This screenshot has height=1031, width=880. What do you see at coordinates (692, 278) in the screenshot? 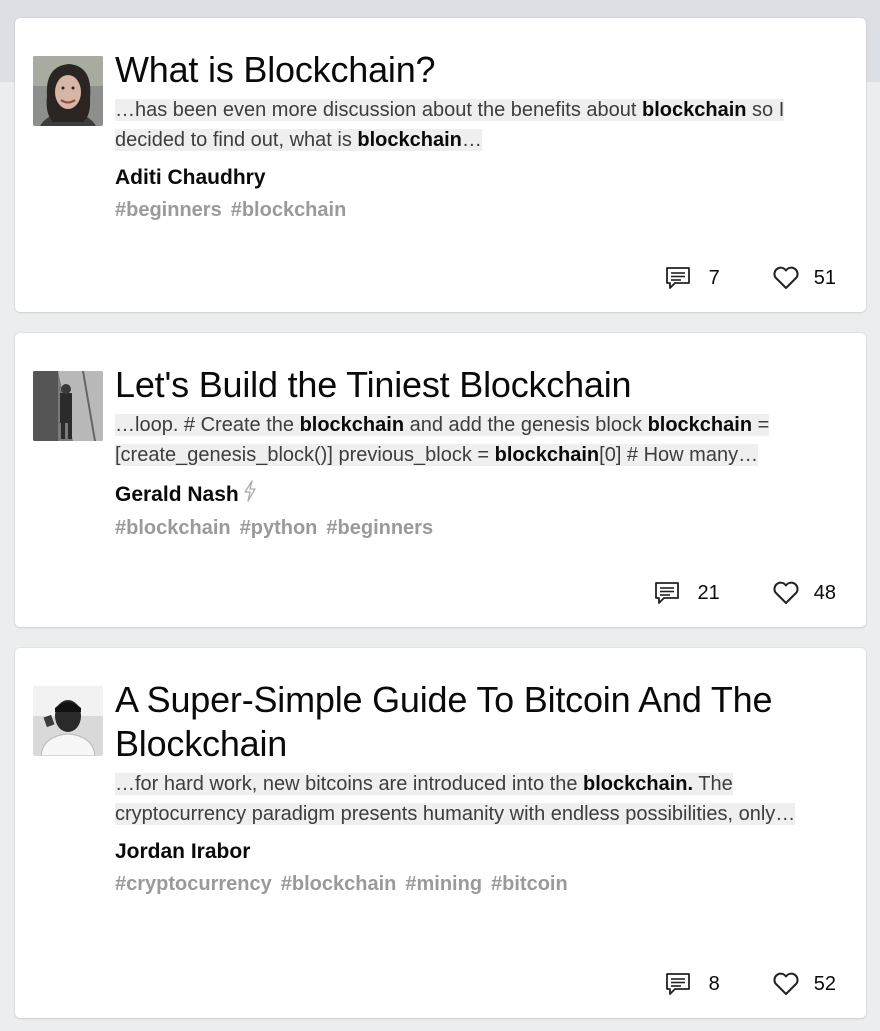
I see `comments-count: 7` at bounding box center [692, 278].